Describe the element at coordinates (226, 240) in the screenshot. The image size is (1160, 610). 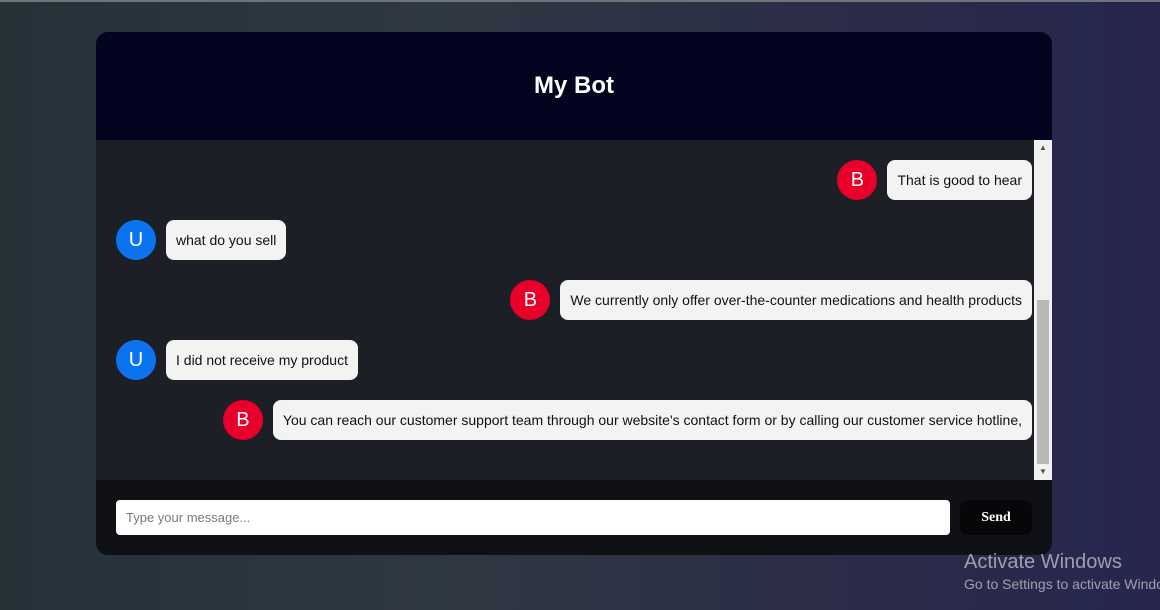
I see `message-bubble: what do you sell` at that location.